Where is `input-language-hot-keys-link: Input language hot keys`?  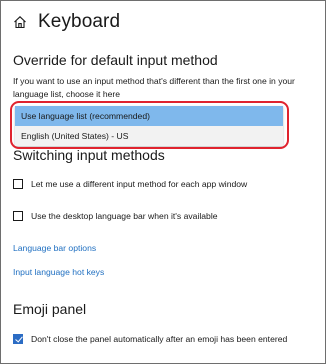
input-language-hot-keys-link: Input language hot keys is located at coordinates (58, 272).